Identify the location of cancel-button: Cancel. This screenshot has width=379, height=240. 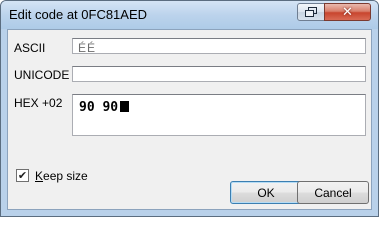
(333, 192).